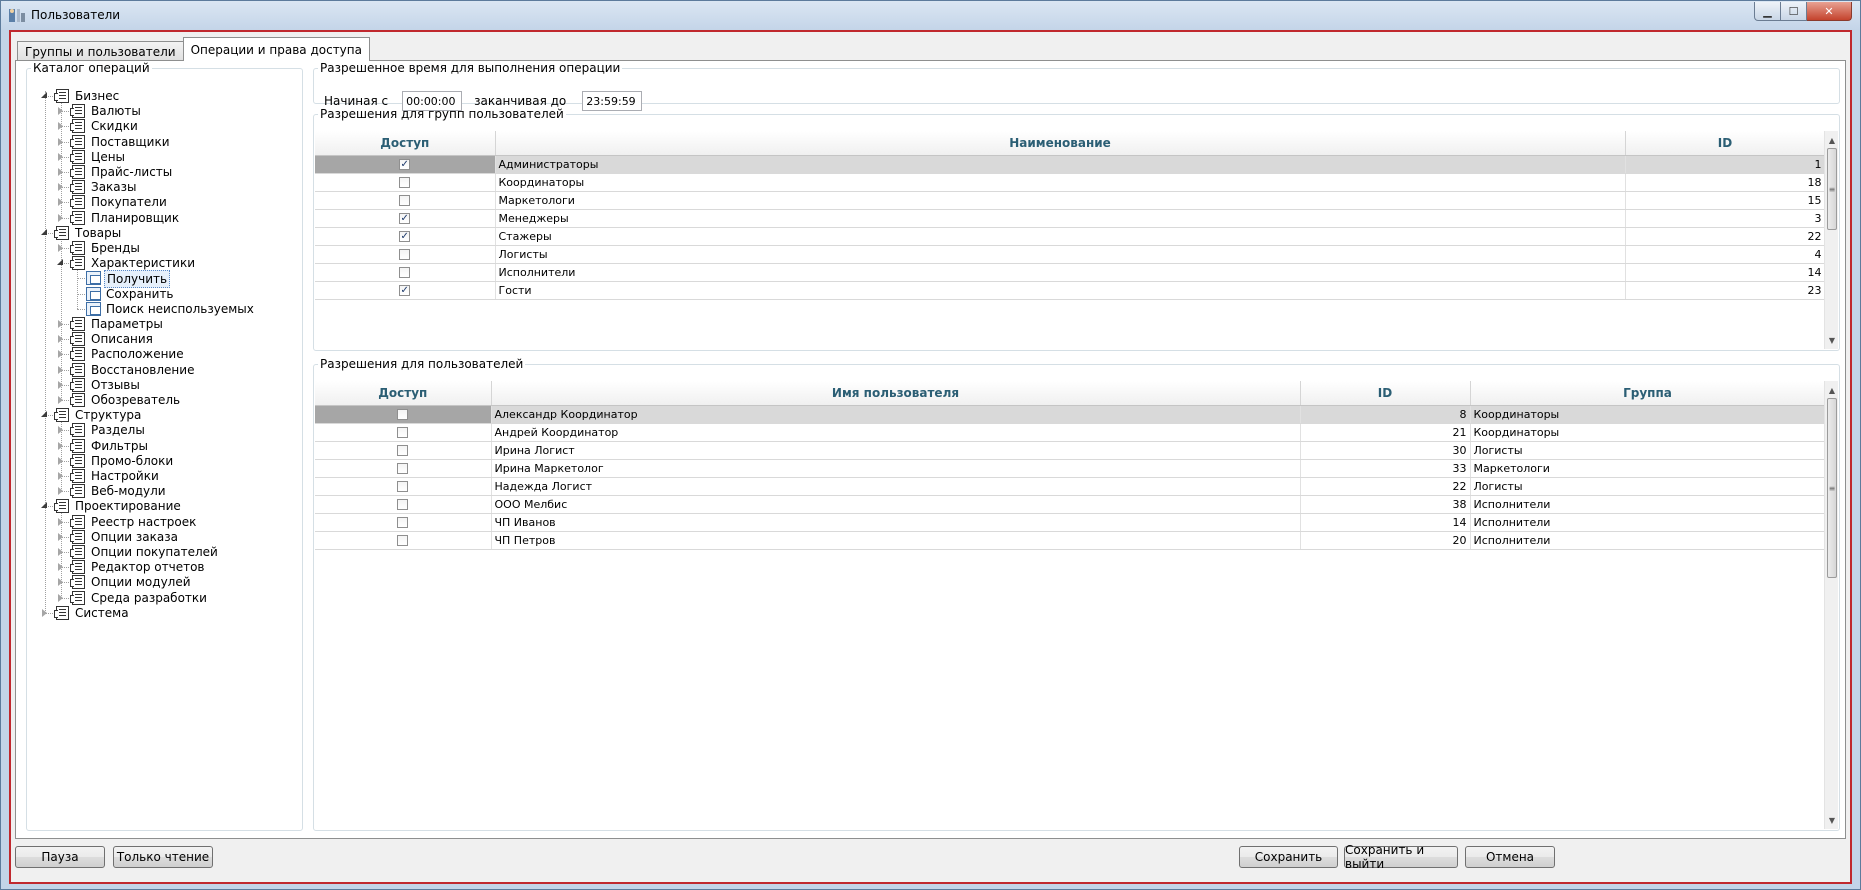 The width and height of the screenshot is (1861, 890). I want to click on group-name-cell: Стажеры, so click(1060, 236).